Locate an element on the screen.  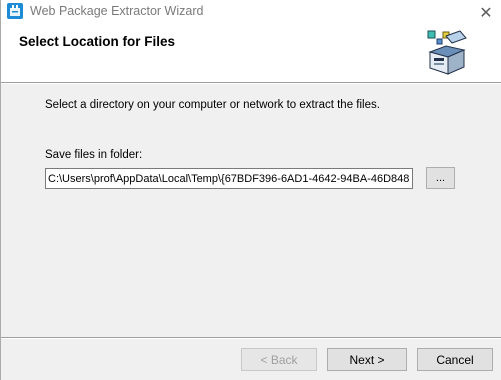
header-divider is located at coordinates (251, 83).